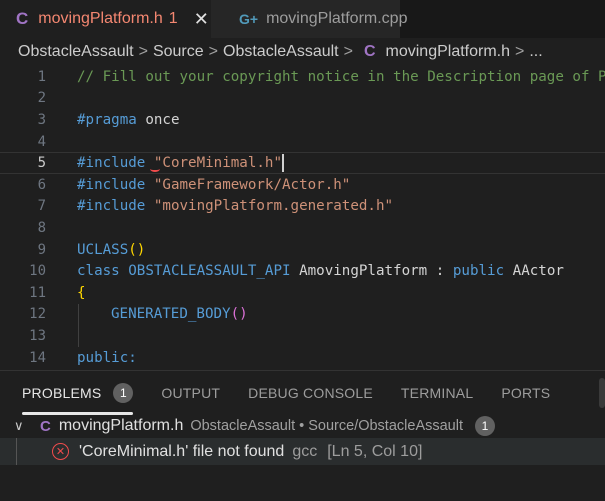  What do you see at coordinates (123, 393) in the screenshot?
I see `problems-count-badge: 1` at bounding box center [123, 393].